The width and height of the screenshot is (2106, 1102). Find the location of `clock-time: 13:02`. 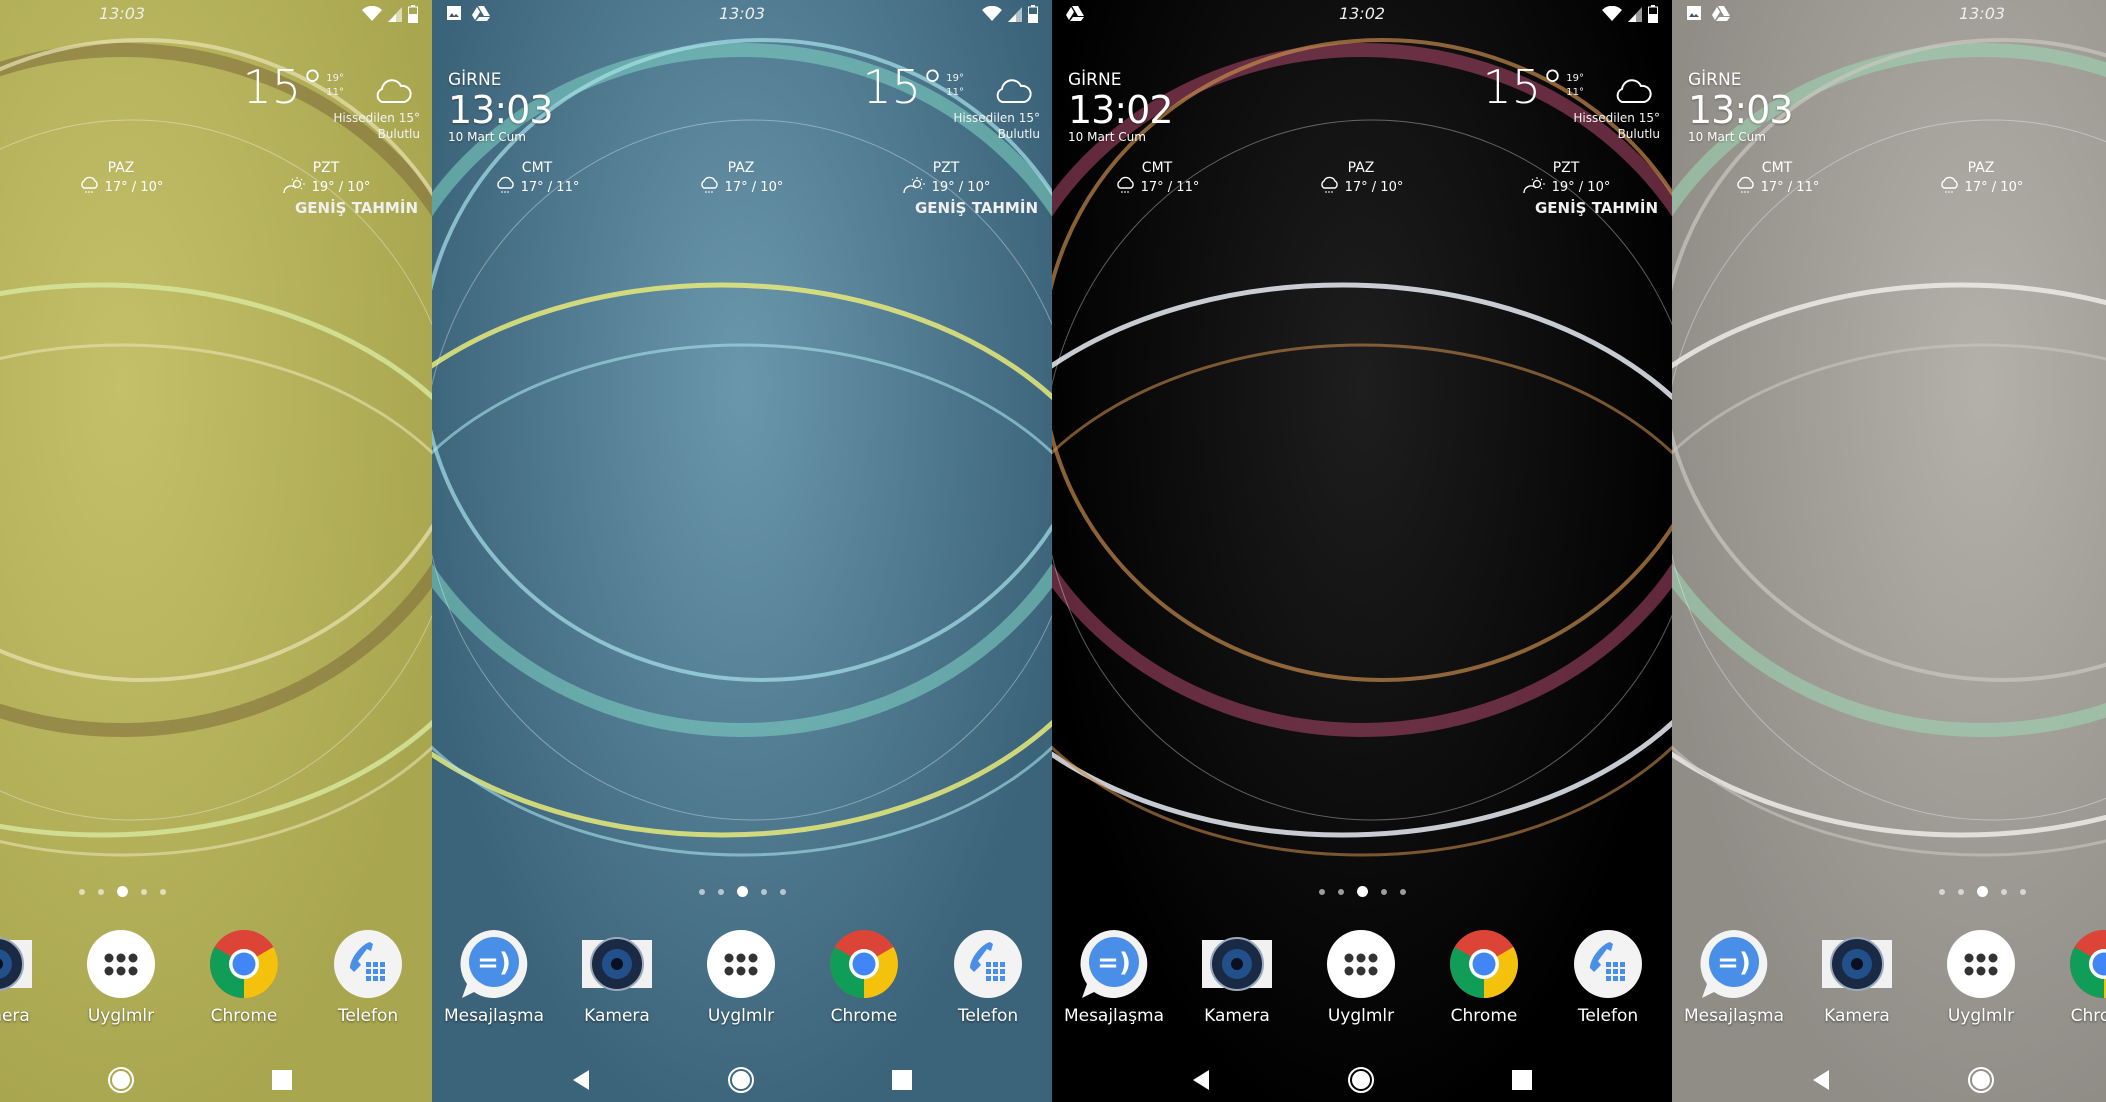

clock-time: 13:02 is located at coordinates (1121, 110).